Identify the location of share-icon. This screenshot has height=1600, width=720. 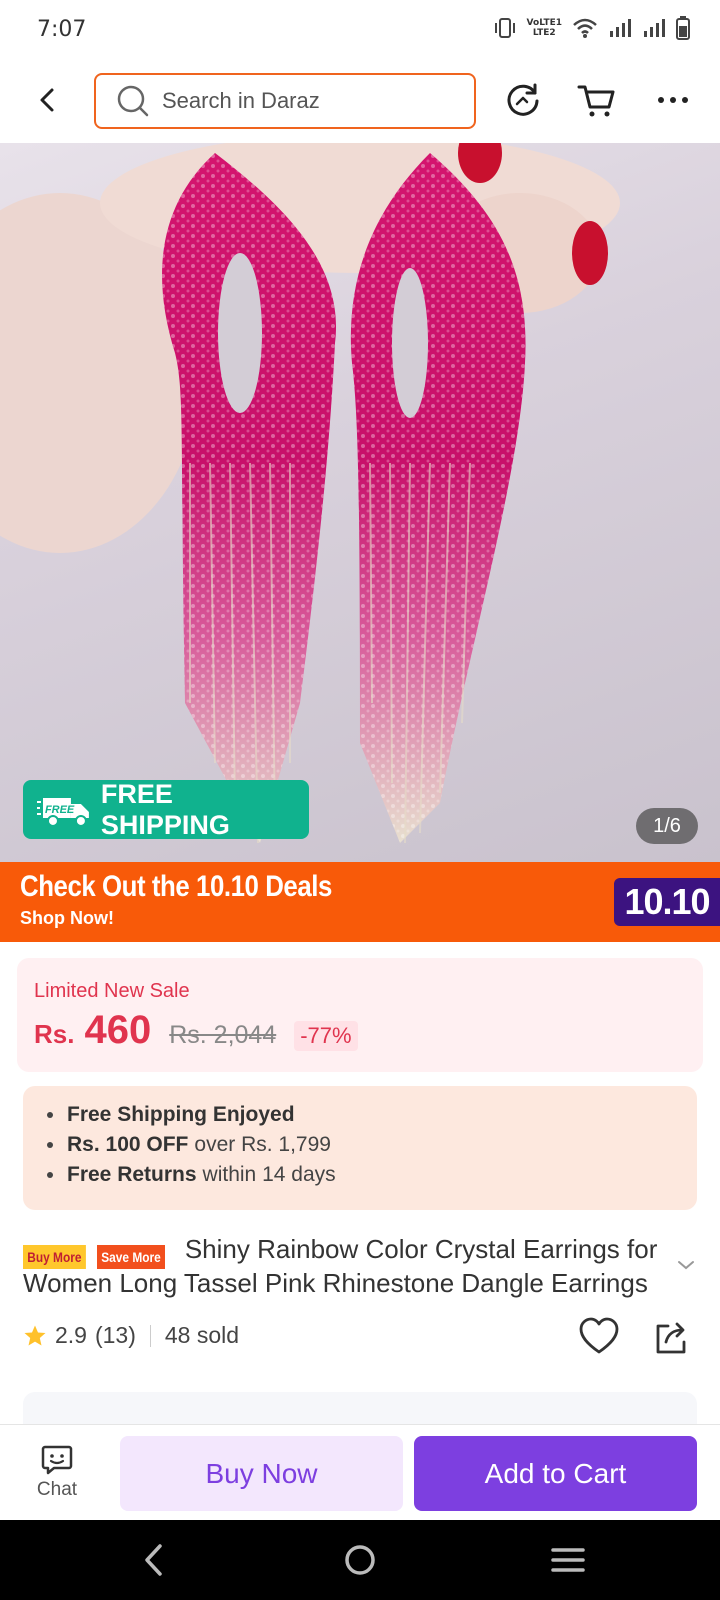
(671, 1337).